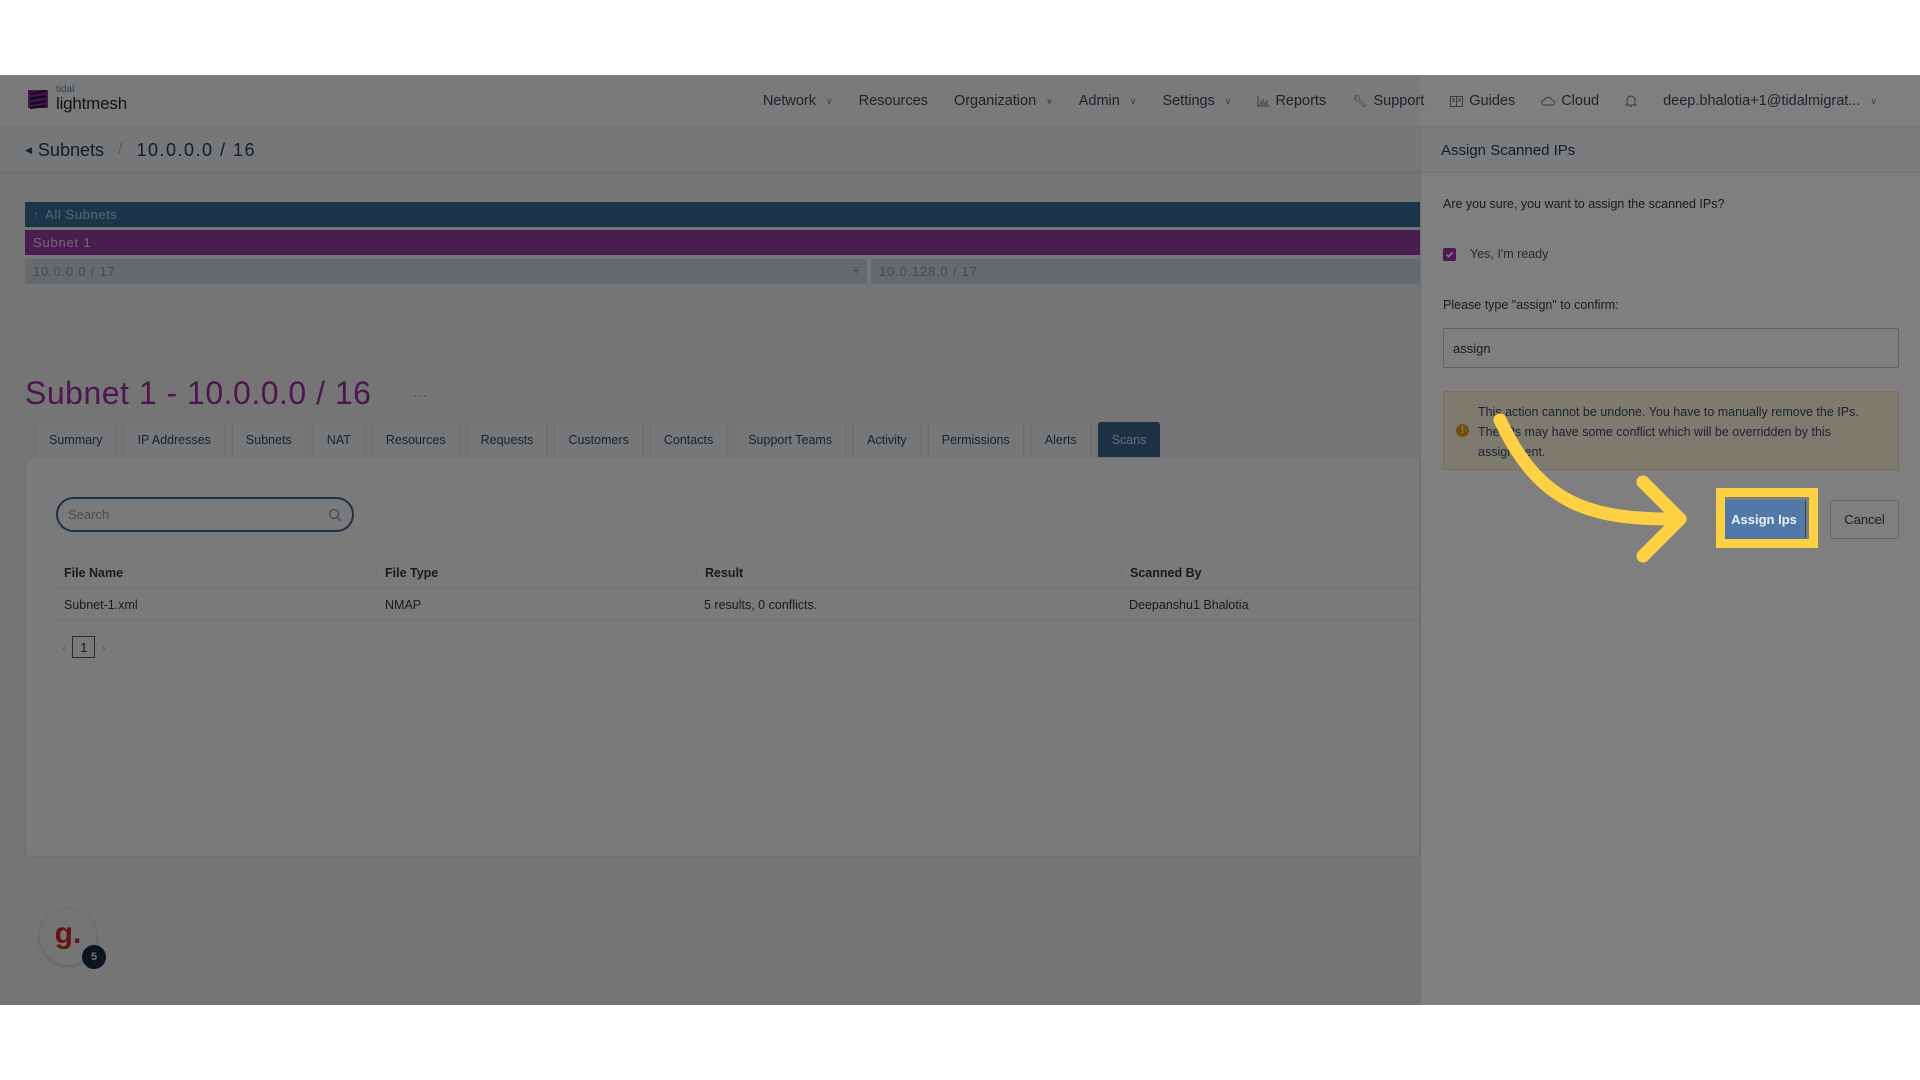  Describe the element at coordinates (216, 573) in the screenshot. I see `column-header-file-name: File Name` at that location.